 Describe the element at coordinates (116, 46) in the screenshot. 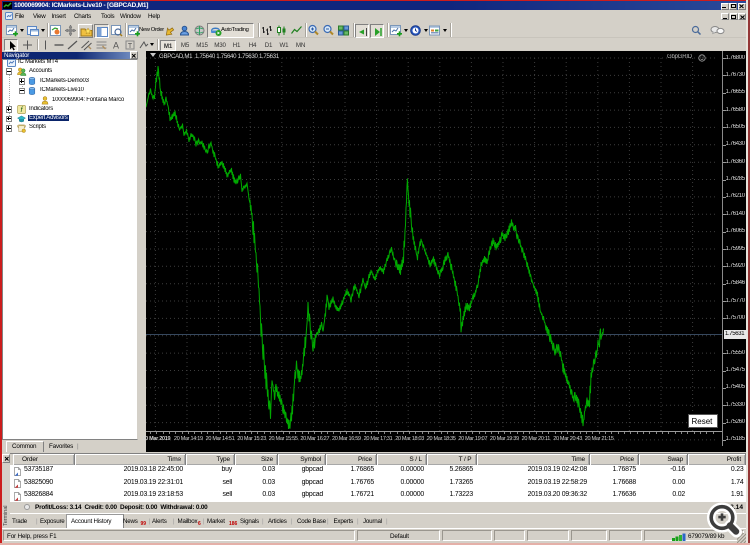

I see `svg-text: A` at that location.